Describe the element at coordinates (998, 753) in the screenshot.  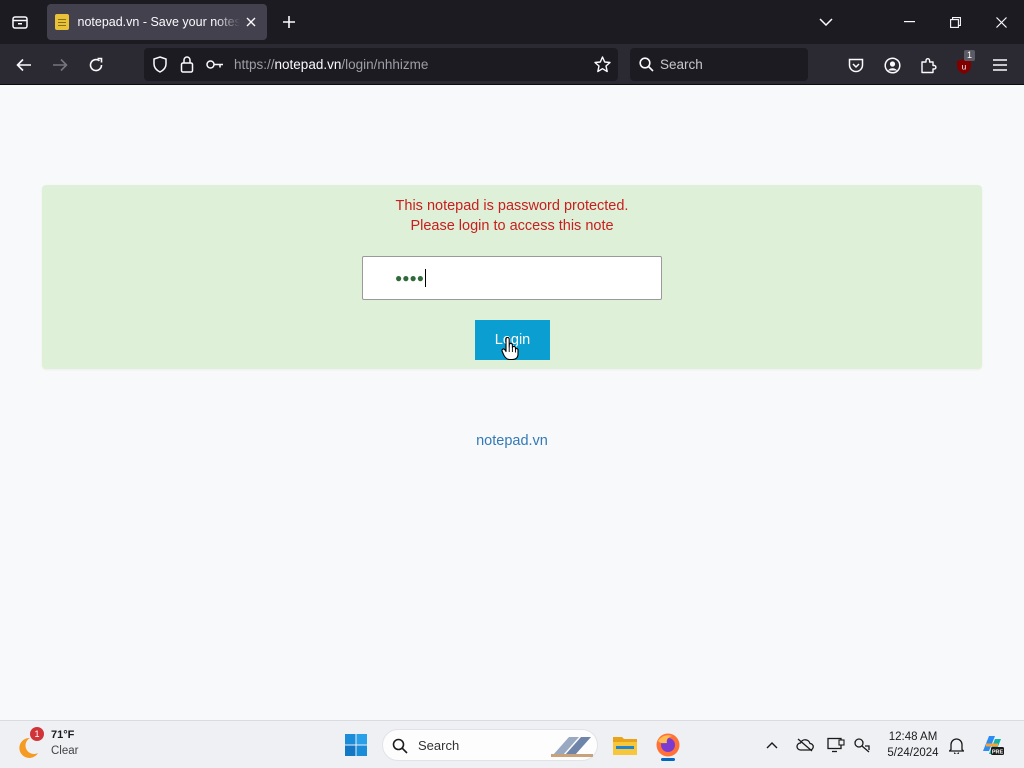
I see `svg-text: PRE` at that location.